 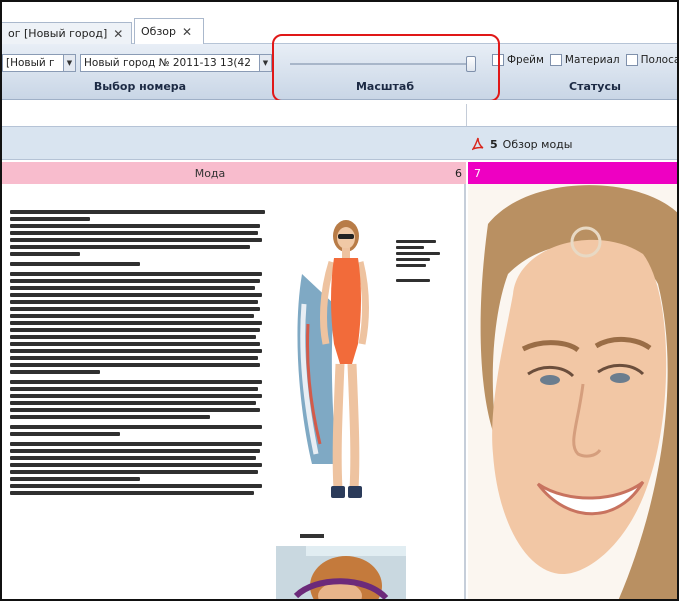 I want to click on tab-label: ог [Новый город], so click(x=58, y=33).